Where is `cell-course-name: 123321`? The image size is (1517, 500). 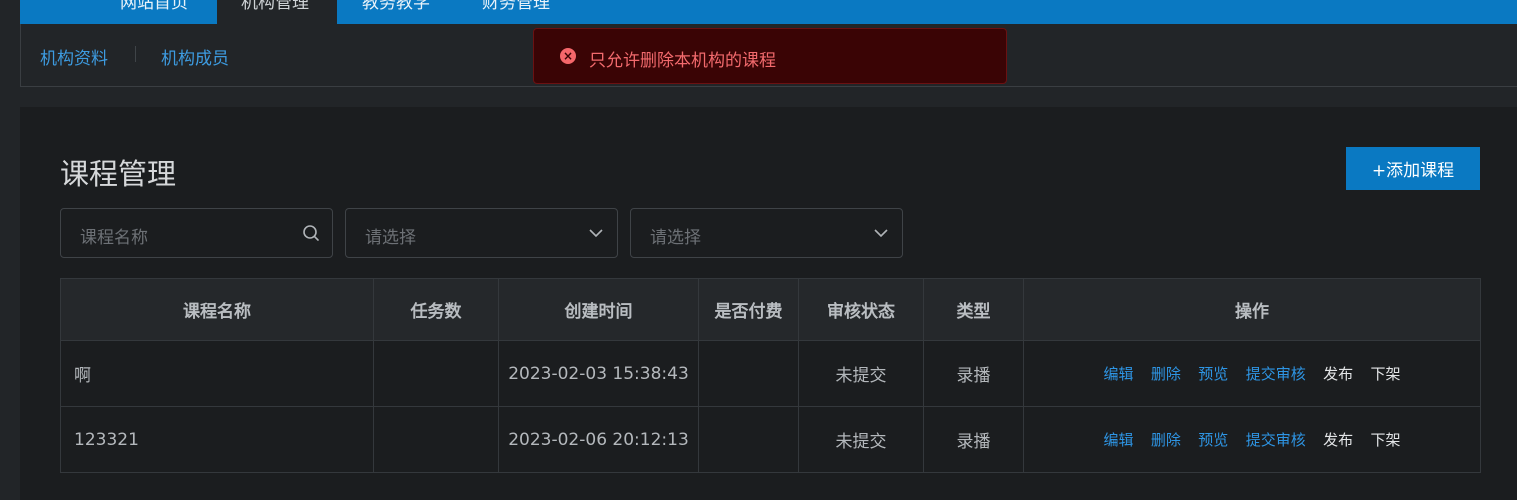
cell-course-name: 123321 is located at coordinates (217, 439).